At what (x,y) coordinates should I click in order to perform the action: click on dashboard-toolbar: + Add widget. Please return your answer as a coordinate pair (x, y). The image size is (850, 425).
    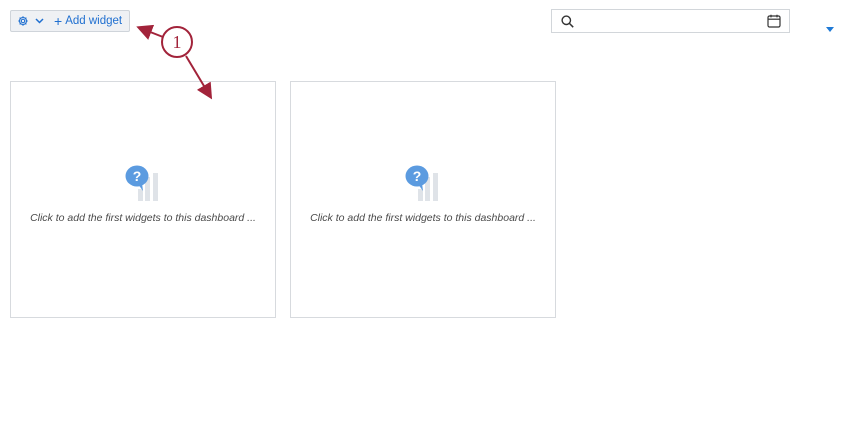
    Looking at the image, I should click on (70, 21).